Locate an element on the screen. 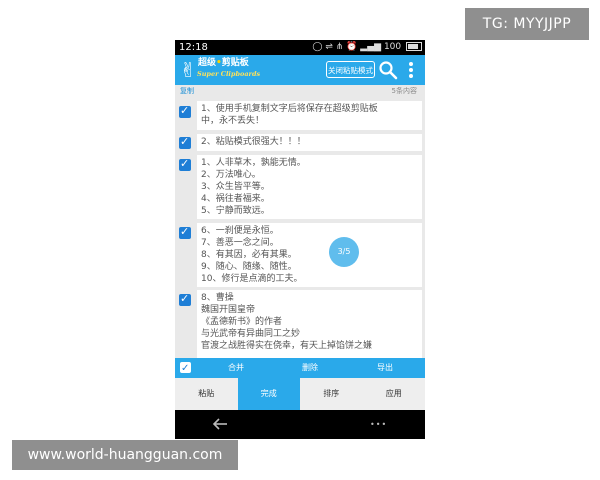 The width and height of the screenshot is (600, 480). battery-icon is located at coordinates (414, 46).